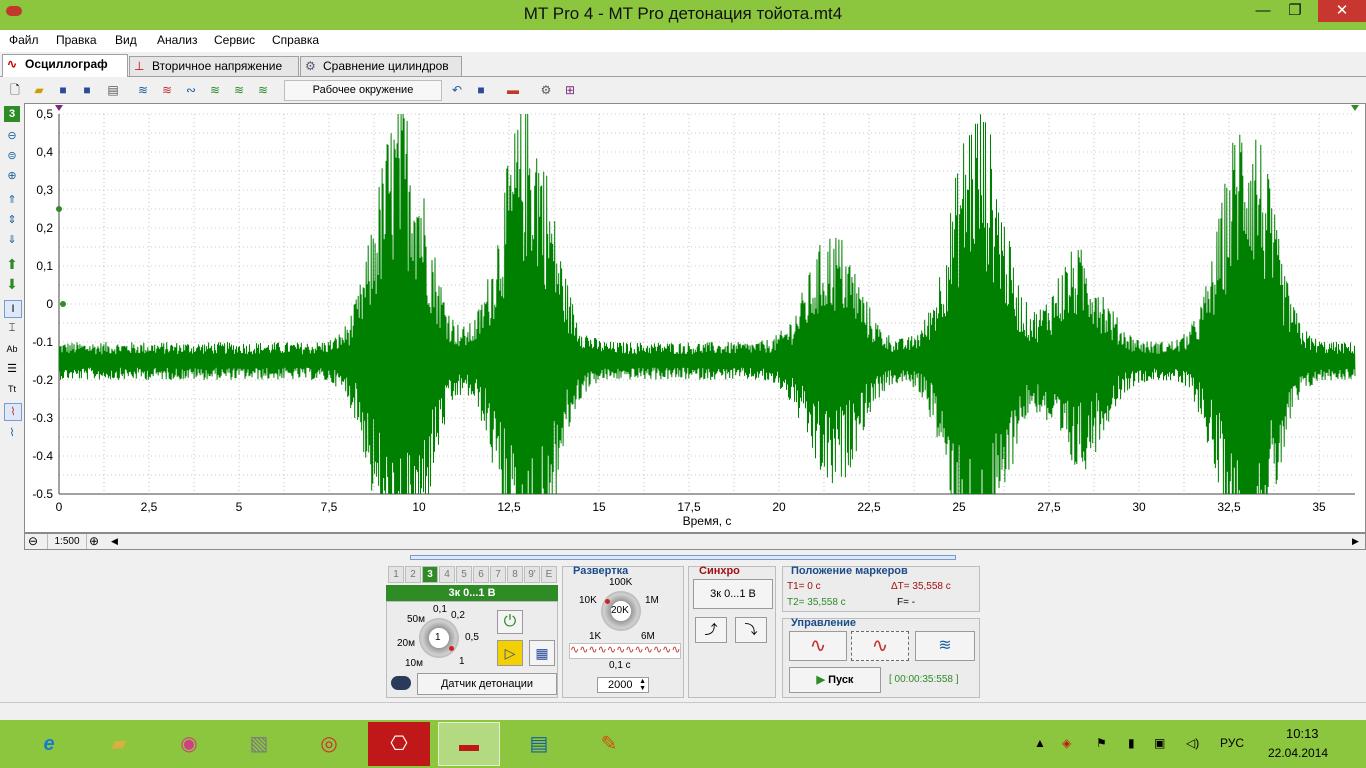  I want to click on open-folder-icon: ▰, so click(39, 90).